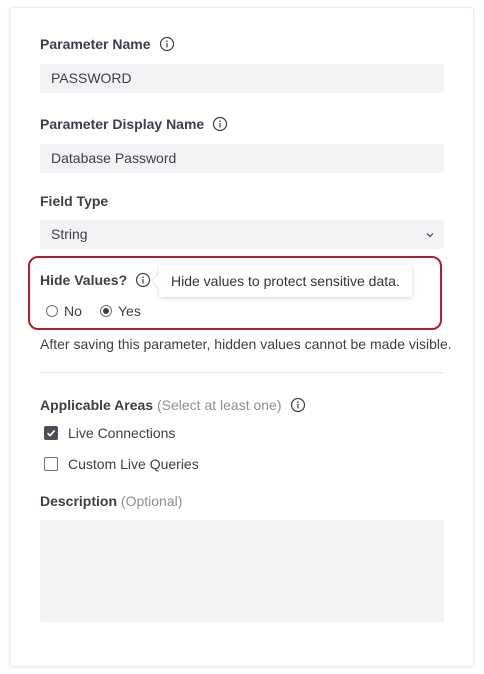 The image size is (484, 674). What do you see at coordinates (151, 501) in the screenshot?
I see `description-hint: (Optional)` at bounding box center [151, 501].